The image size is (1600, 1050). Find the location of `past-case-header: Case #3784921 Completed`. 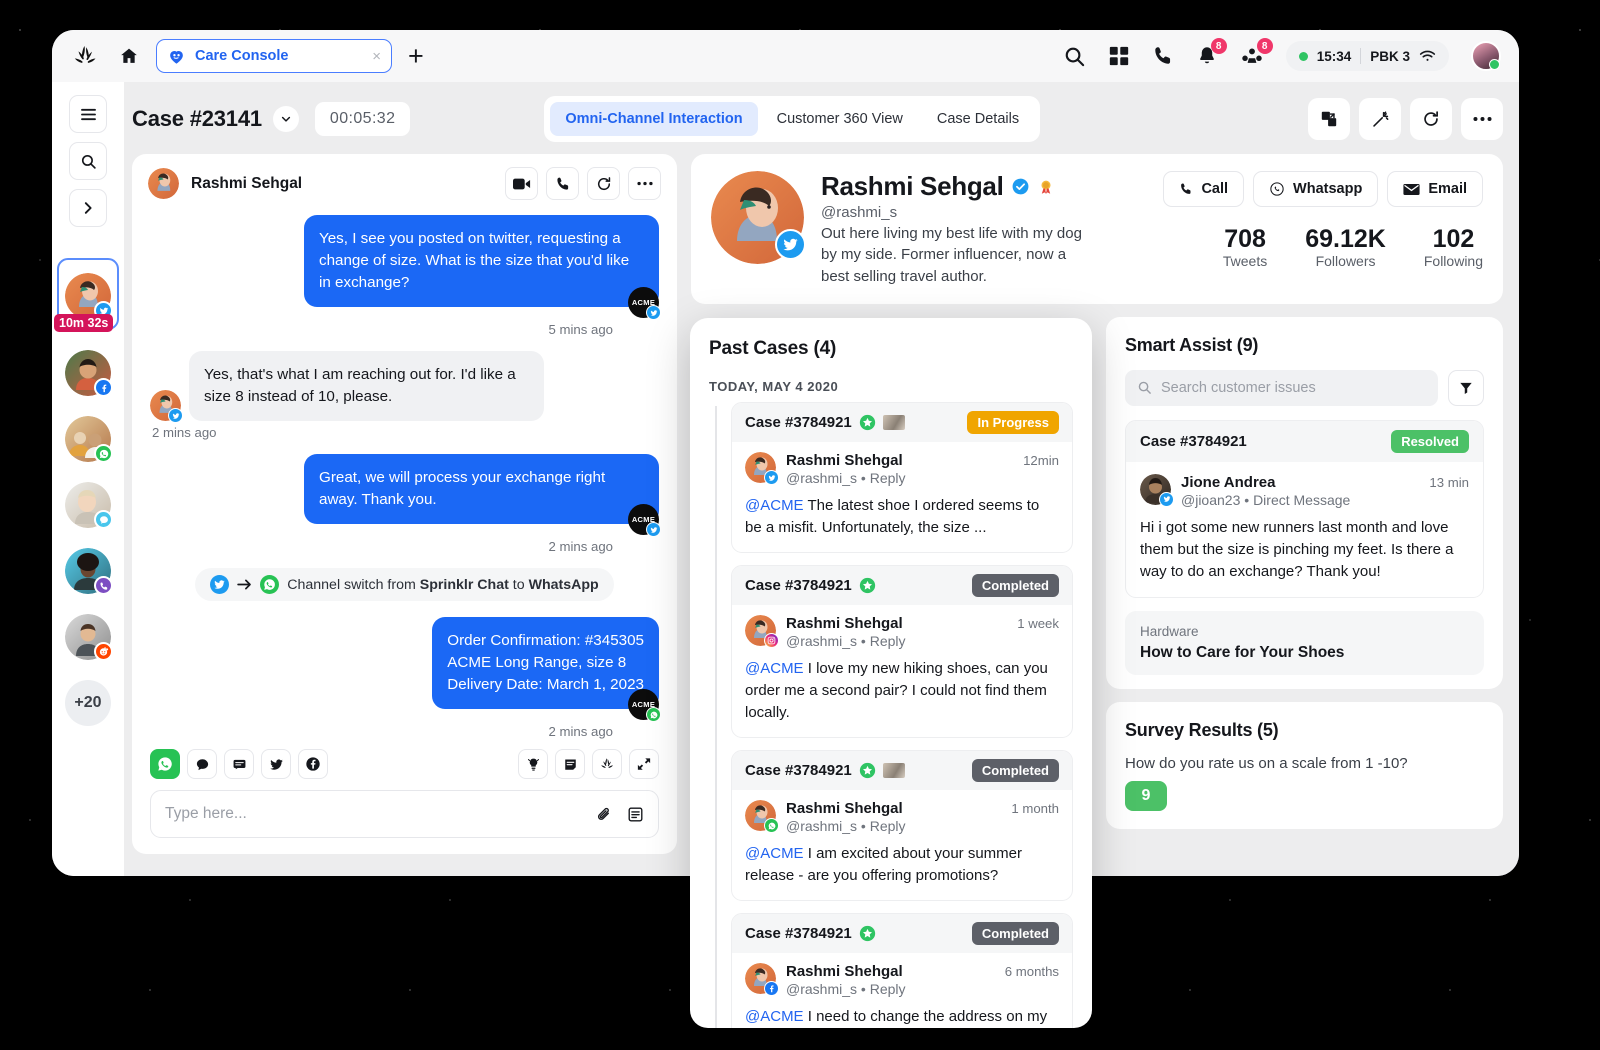

past-case-header: Case #3784921 Completed is located at coordinates (902, 934).